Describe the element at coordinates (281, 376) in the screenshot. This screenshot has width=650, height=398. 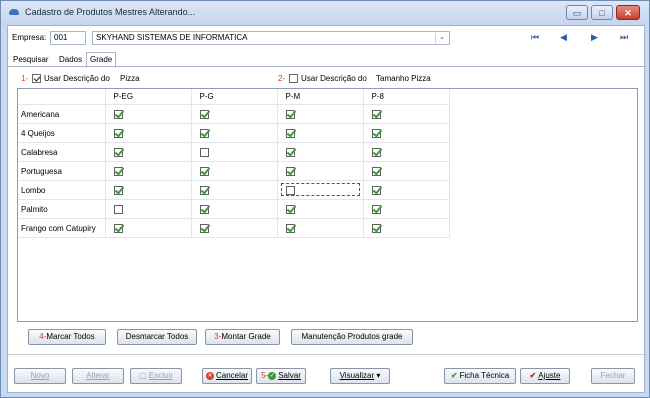
I see `salvar-button: 5-✓ Salvar` at that location.